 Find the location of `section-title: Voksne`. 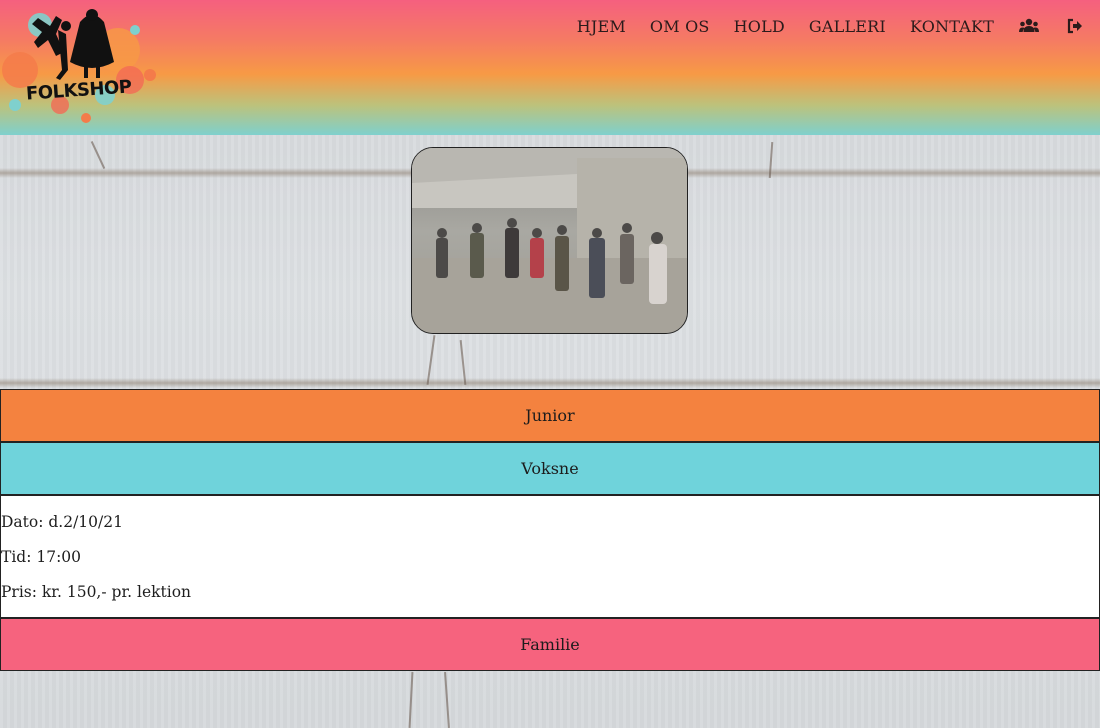

section-title: Voksne is located at coordinates (550, 468).